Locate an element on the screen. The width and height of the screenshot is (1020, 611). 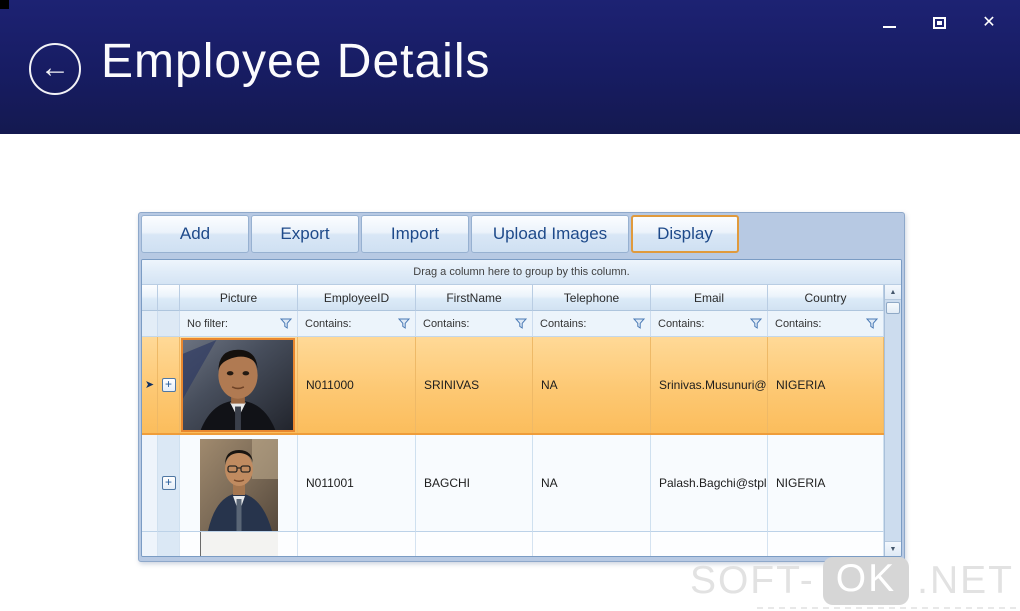
watermark-badge: OK is located at coordinates (866, 581).